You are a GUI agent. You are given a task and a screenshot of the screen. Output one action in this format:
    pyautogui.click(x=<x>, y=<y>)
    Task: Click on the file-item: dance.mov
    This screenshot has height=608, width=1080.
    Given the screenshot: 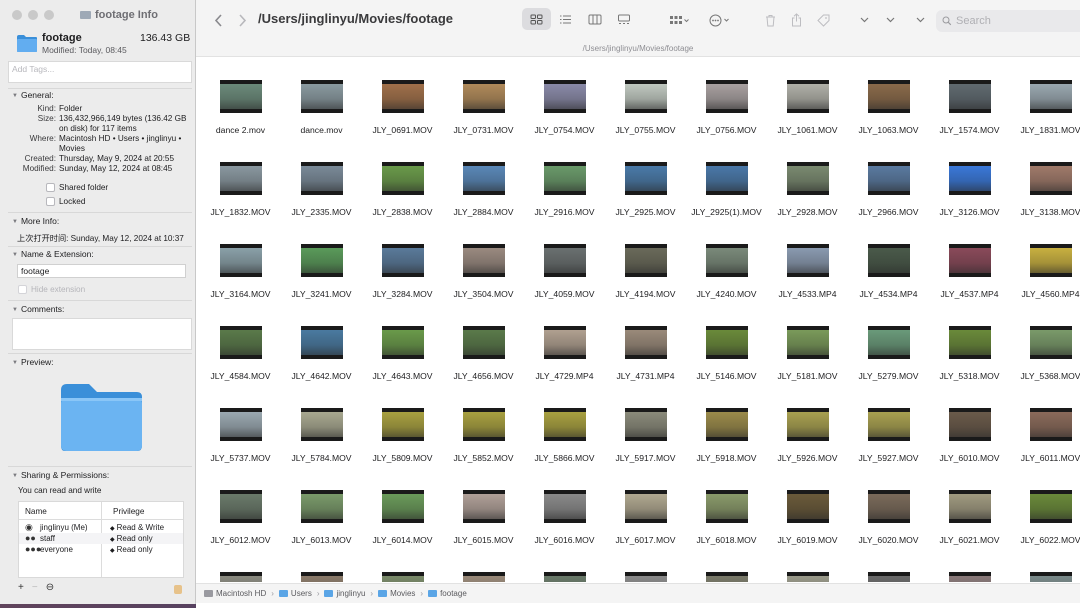 What is the action you would take?
    pyautogui.click(x=321, y=99)
    